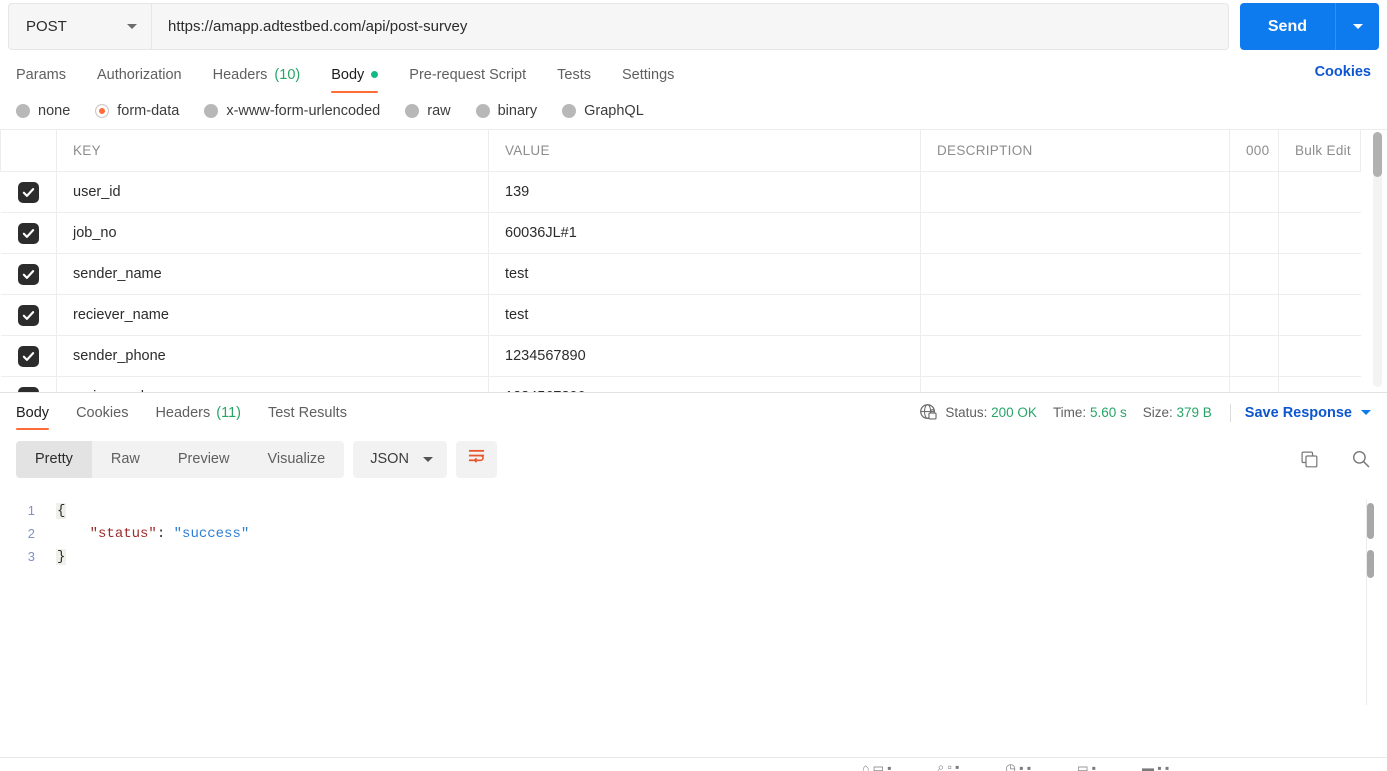 This screenshot has width=1387, height=771. What do you see at coordinates (428, 111) in the screenshot?
I see `body-type-raw: raw` at bounding box center [428, 111].